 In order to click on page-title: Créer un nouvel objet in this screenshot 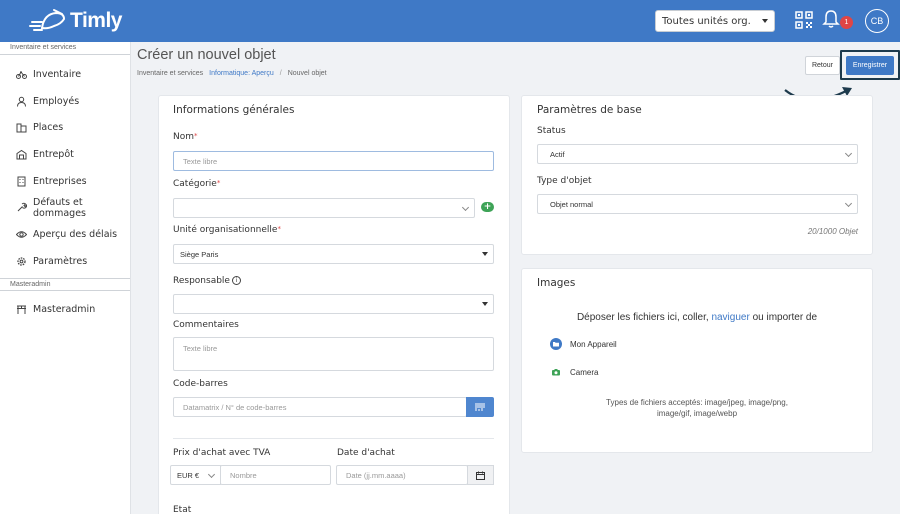, I will do `click(206, 55)`.